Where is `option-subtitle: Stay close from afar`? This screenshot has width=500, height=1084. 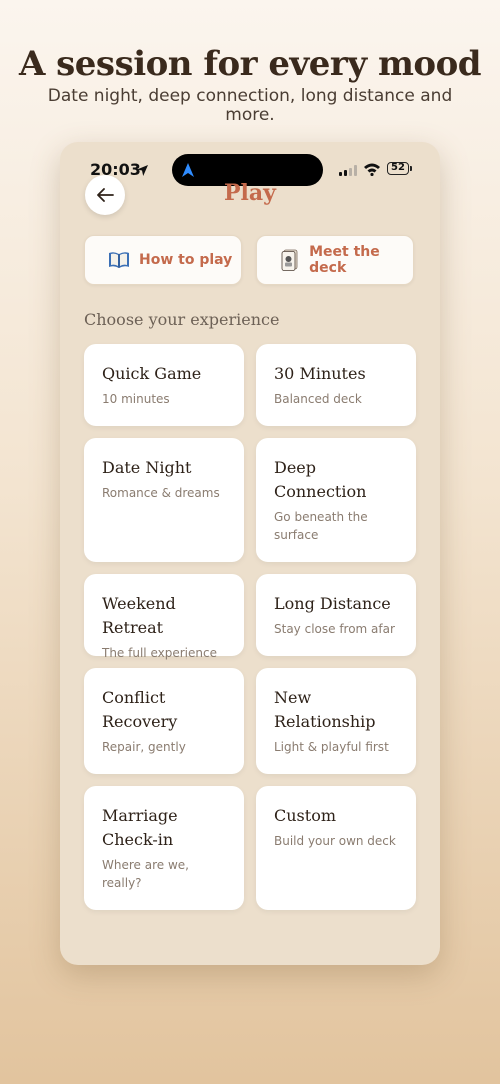
option-subtitle: Stay close from afar is located at coordinates (334, 629).